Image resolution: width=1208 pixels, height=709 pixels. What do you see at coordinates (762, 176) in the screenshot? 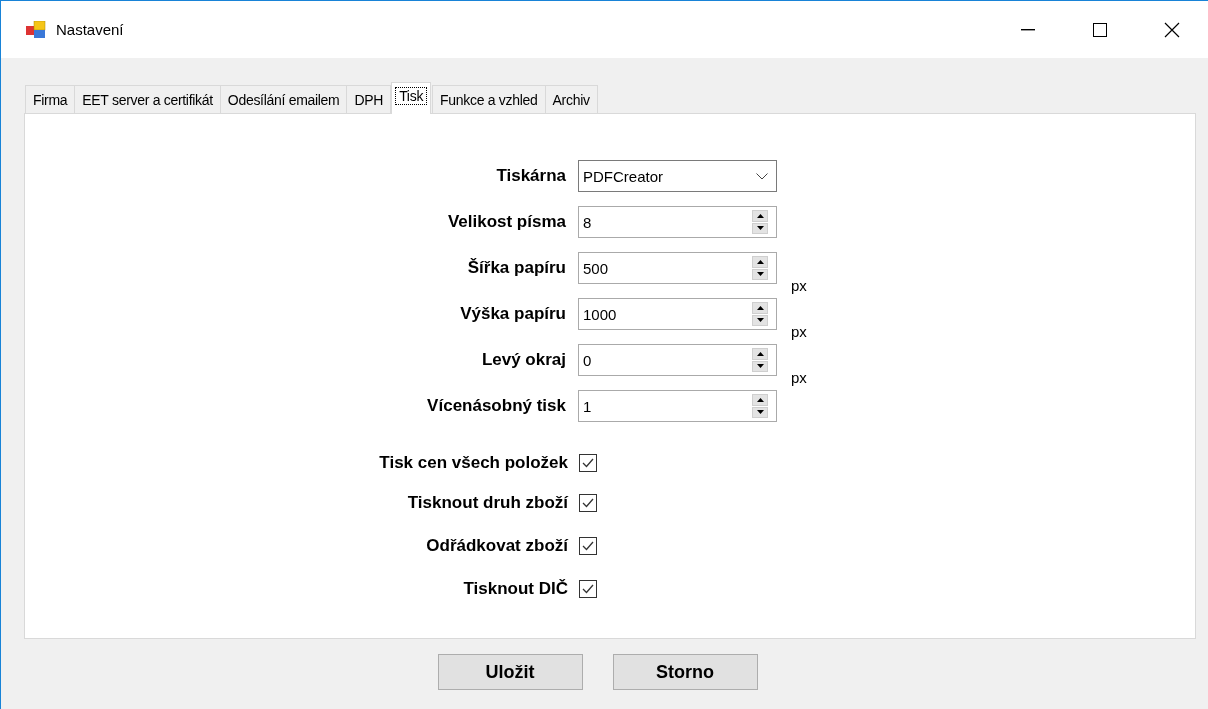
I see `chevron-down-icon` at bounding box center [762, 176].